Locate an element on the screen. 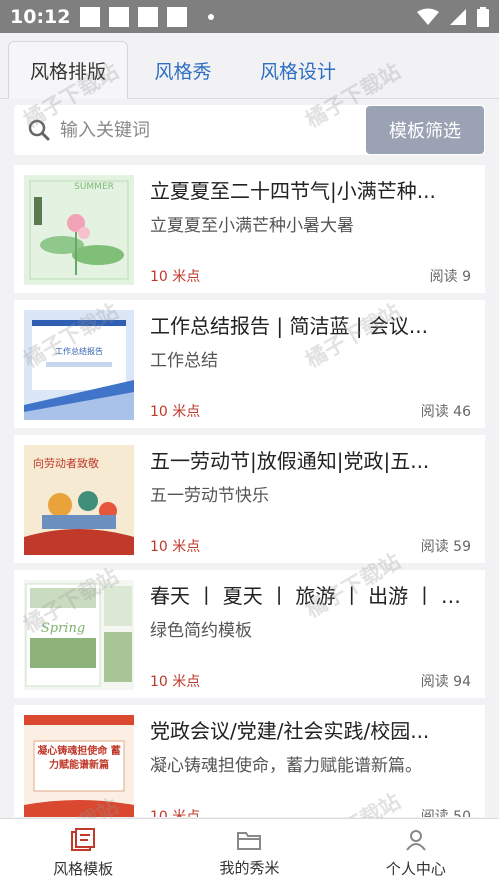 This screenshot has height=888, width=499. bottom-nav: 风格模板 我的秀米 个人中心 is located at coordinates (249, 853).